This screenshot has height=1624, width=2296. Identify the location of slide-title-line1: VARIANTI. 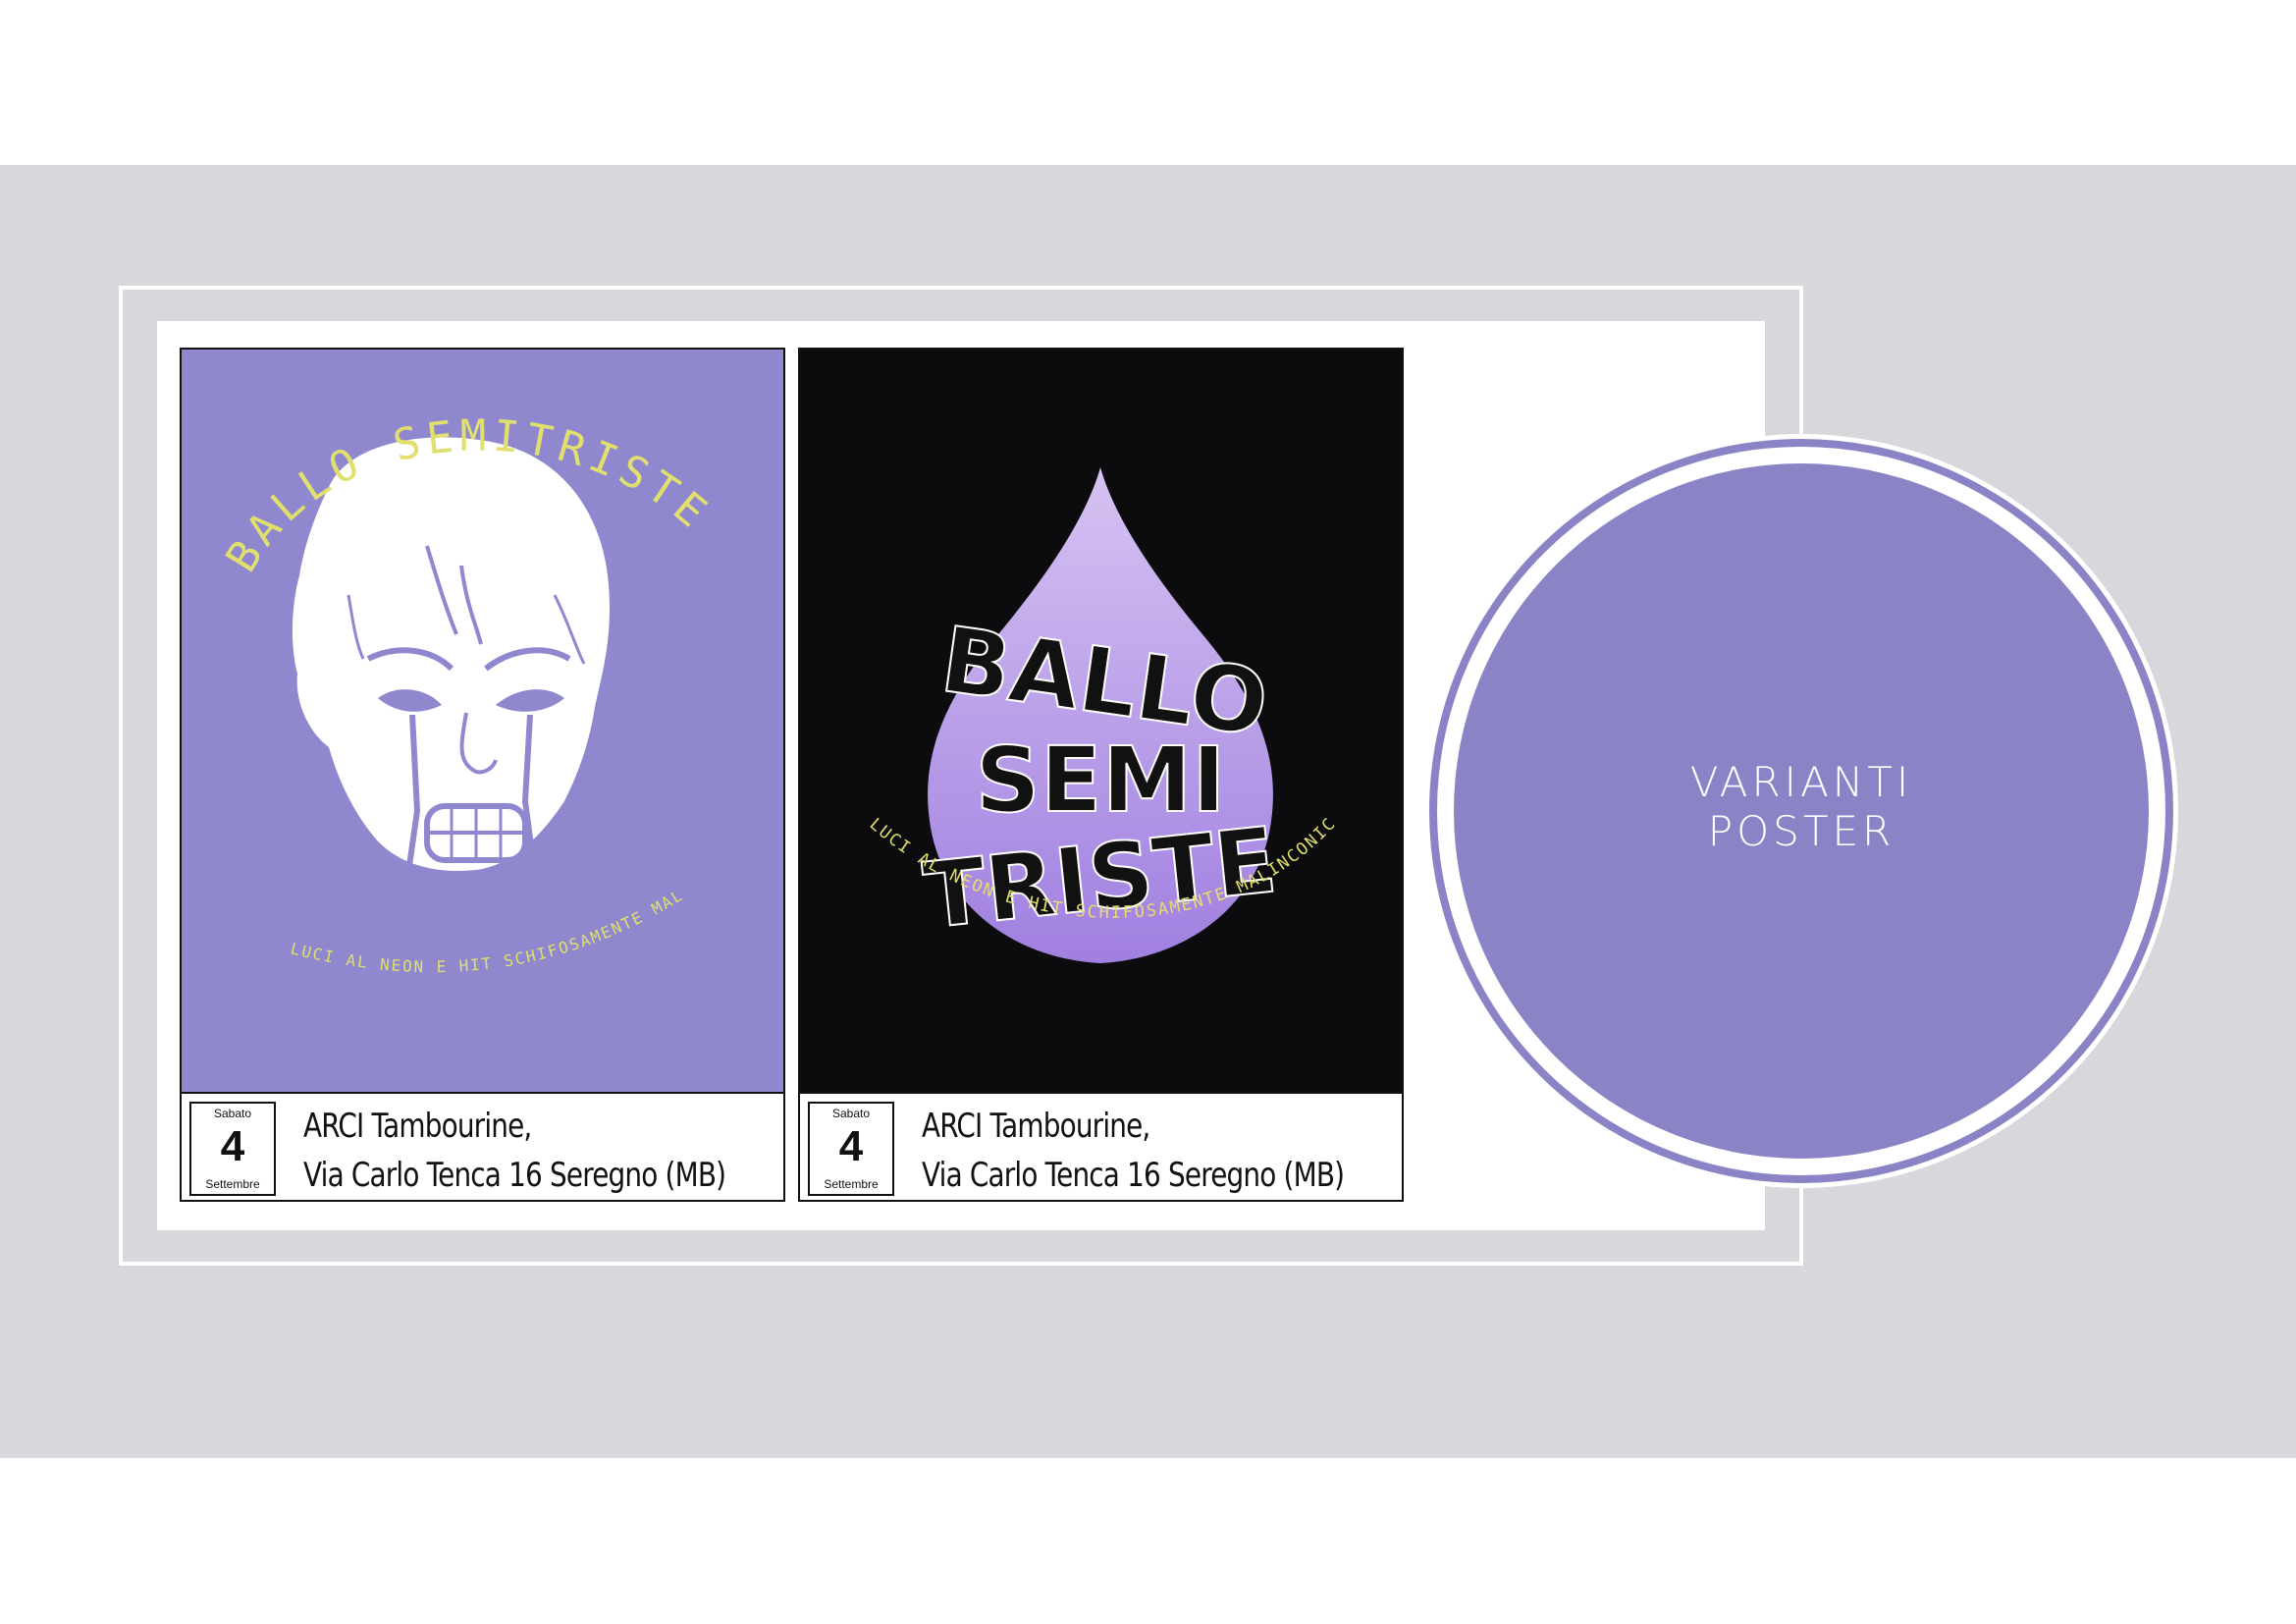
(1801, 782).